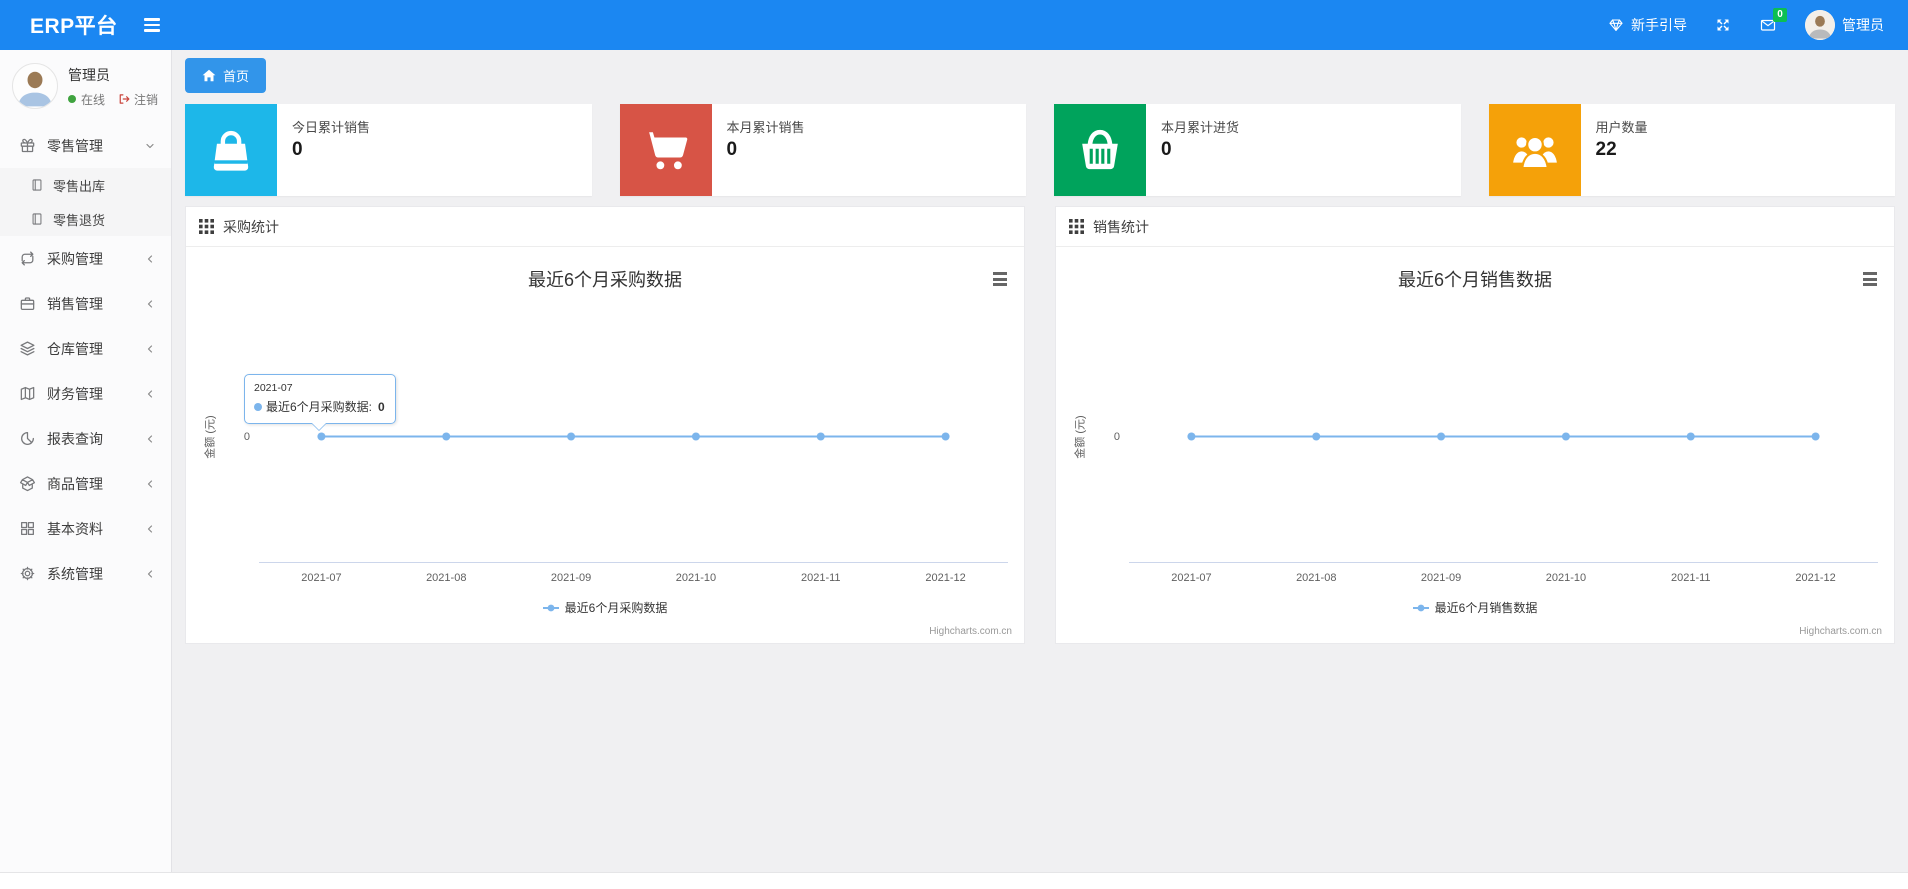  I want to click on sidebar-toggle-button, so click(151, 25).